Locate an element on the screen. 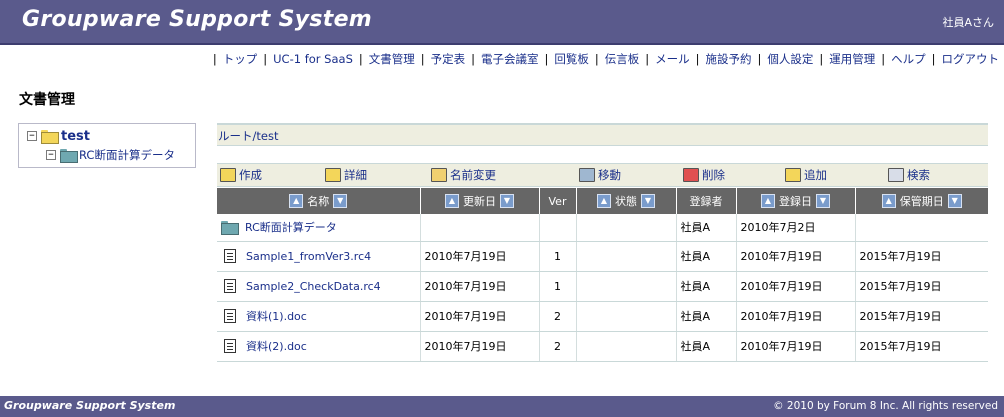  create-button: 作成 is located at coordinates (241, 175).